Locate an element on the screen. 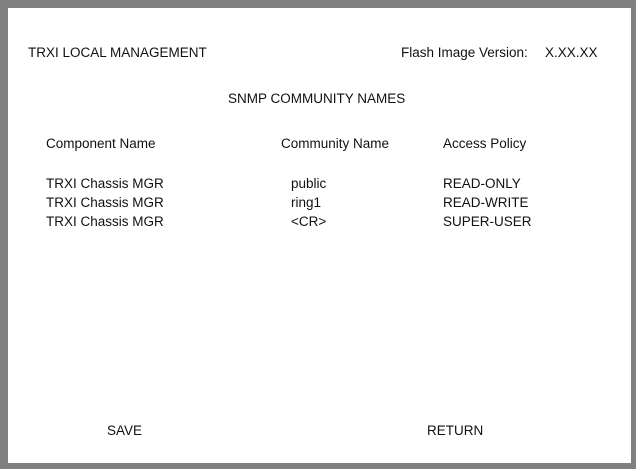 This screenshot has width=636, height=469. save-command: SAVE is located at coordinates (124, 431).